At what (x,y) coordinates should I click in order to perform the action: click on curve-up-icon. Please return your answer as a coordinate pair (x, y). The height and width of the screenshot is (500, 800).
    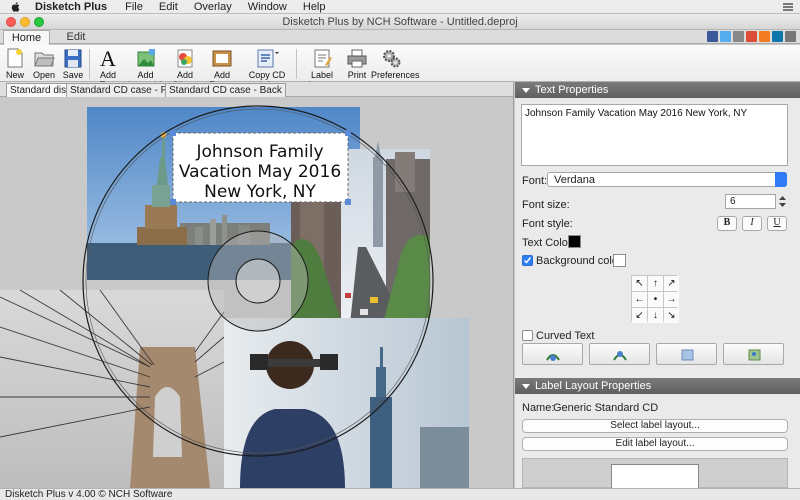
    Looking at the image, I should click on (620, 356).